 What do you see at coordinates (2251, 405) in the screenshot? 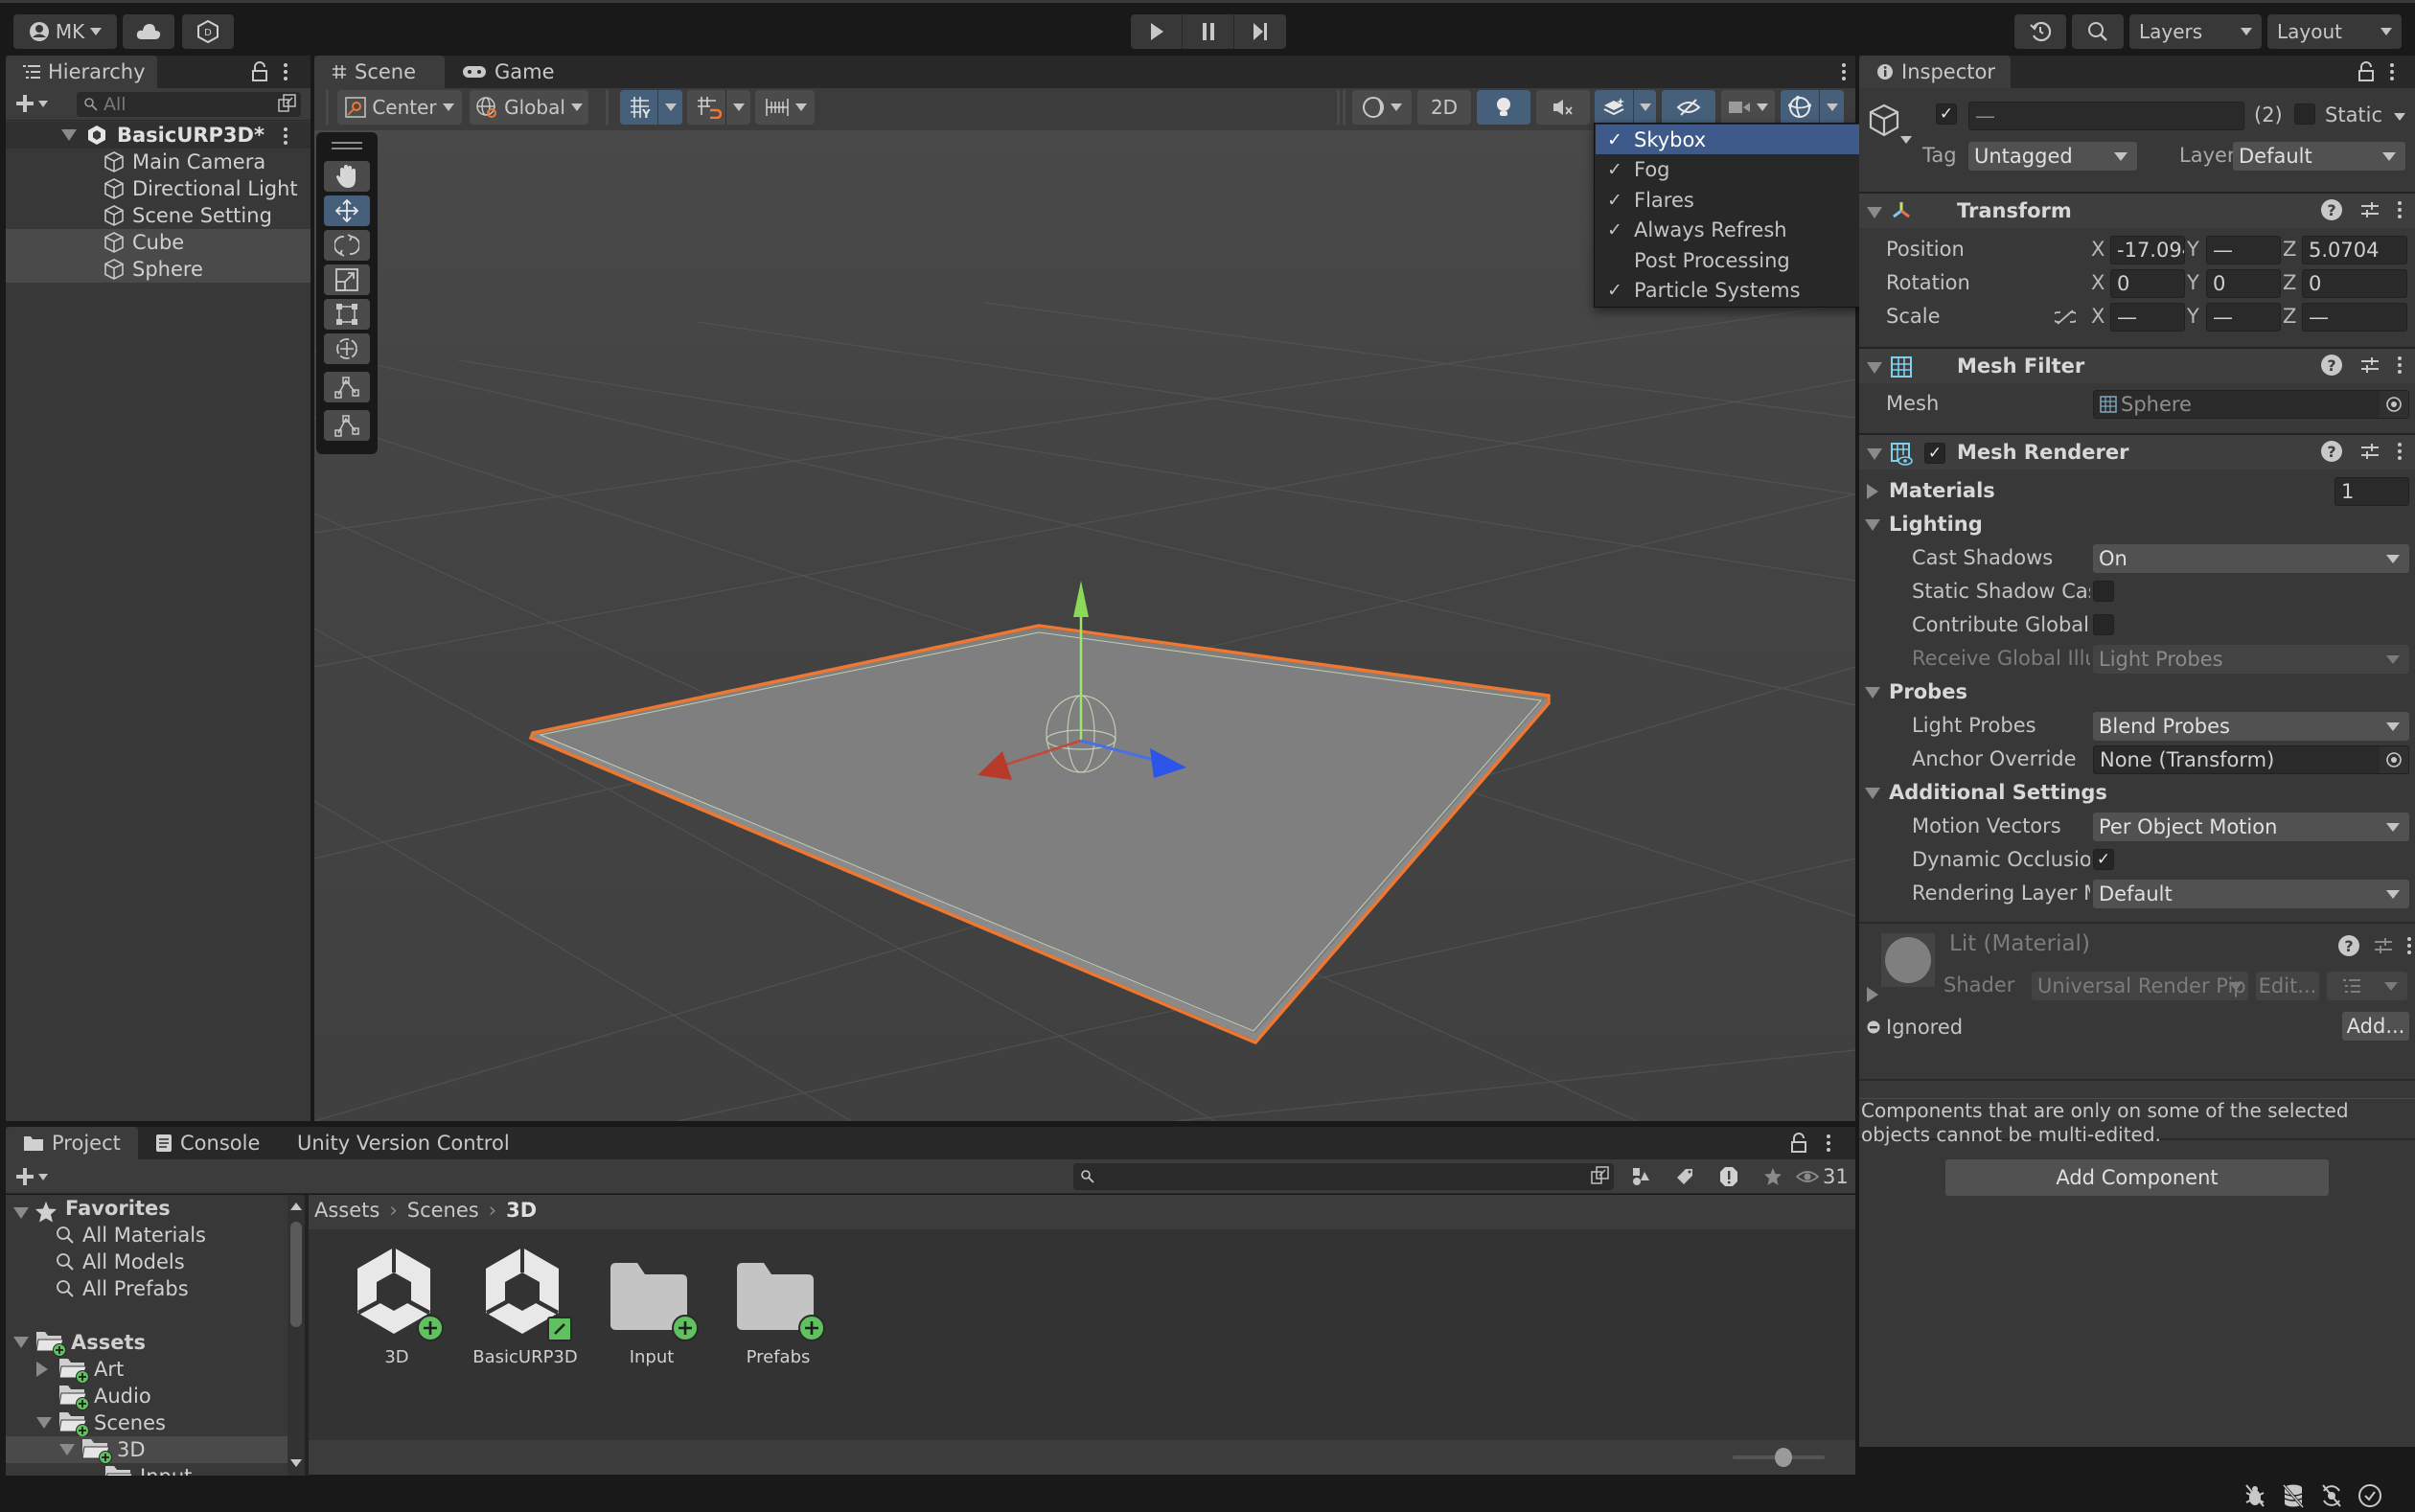
I see `mesh-object-field: Sphere` at bounding box center [2251, 405].